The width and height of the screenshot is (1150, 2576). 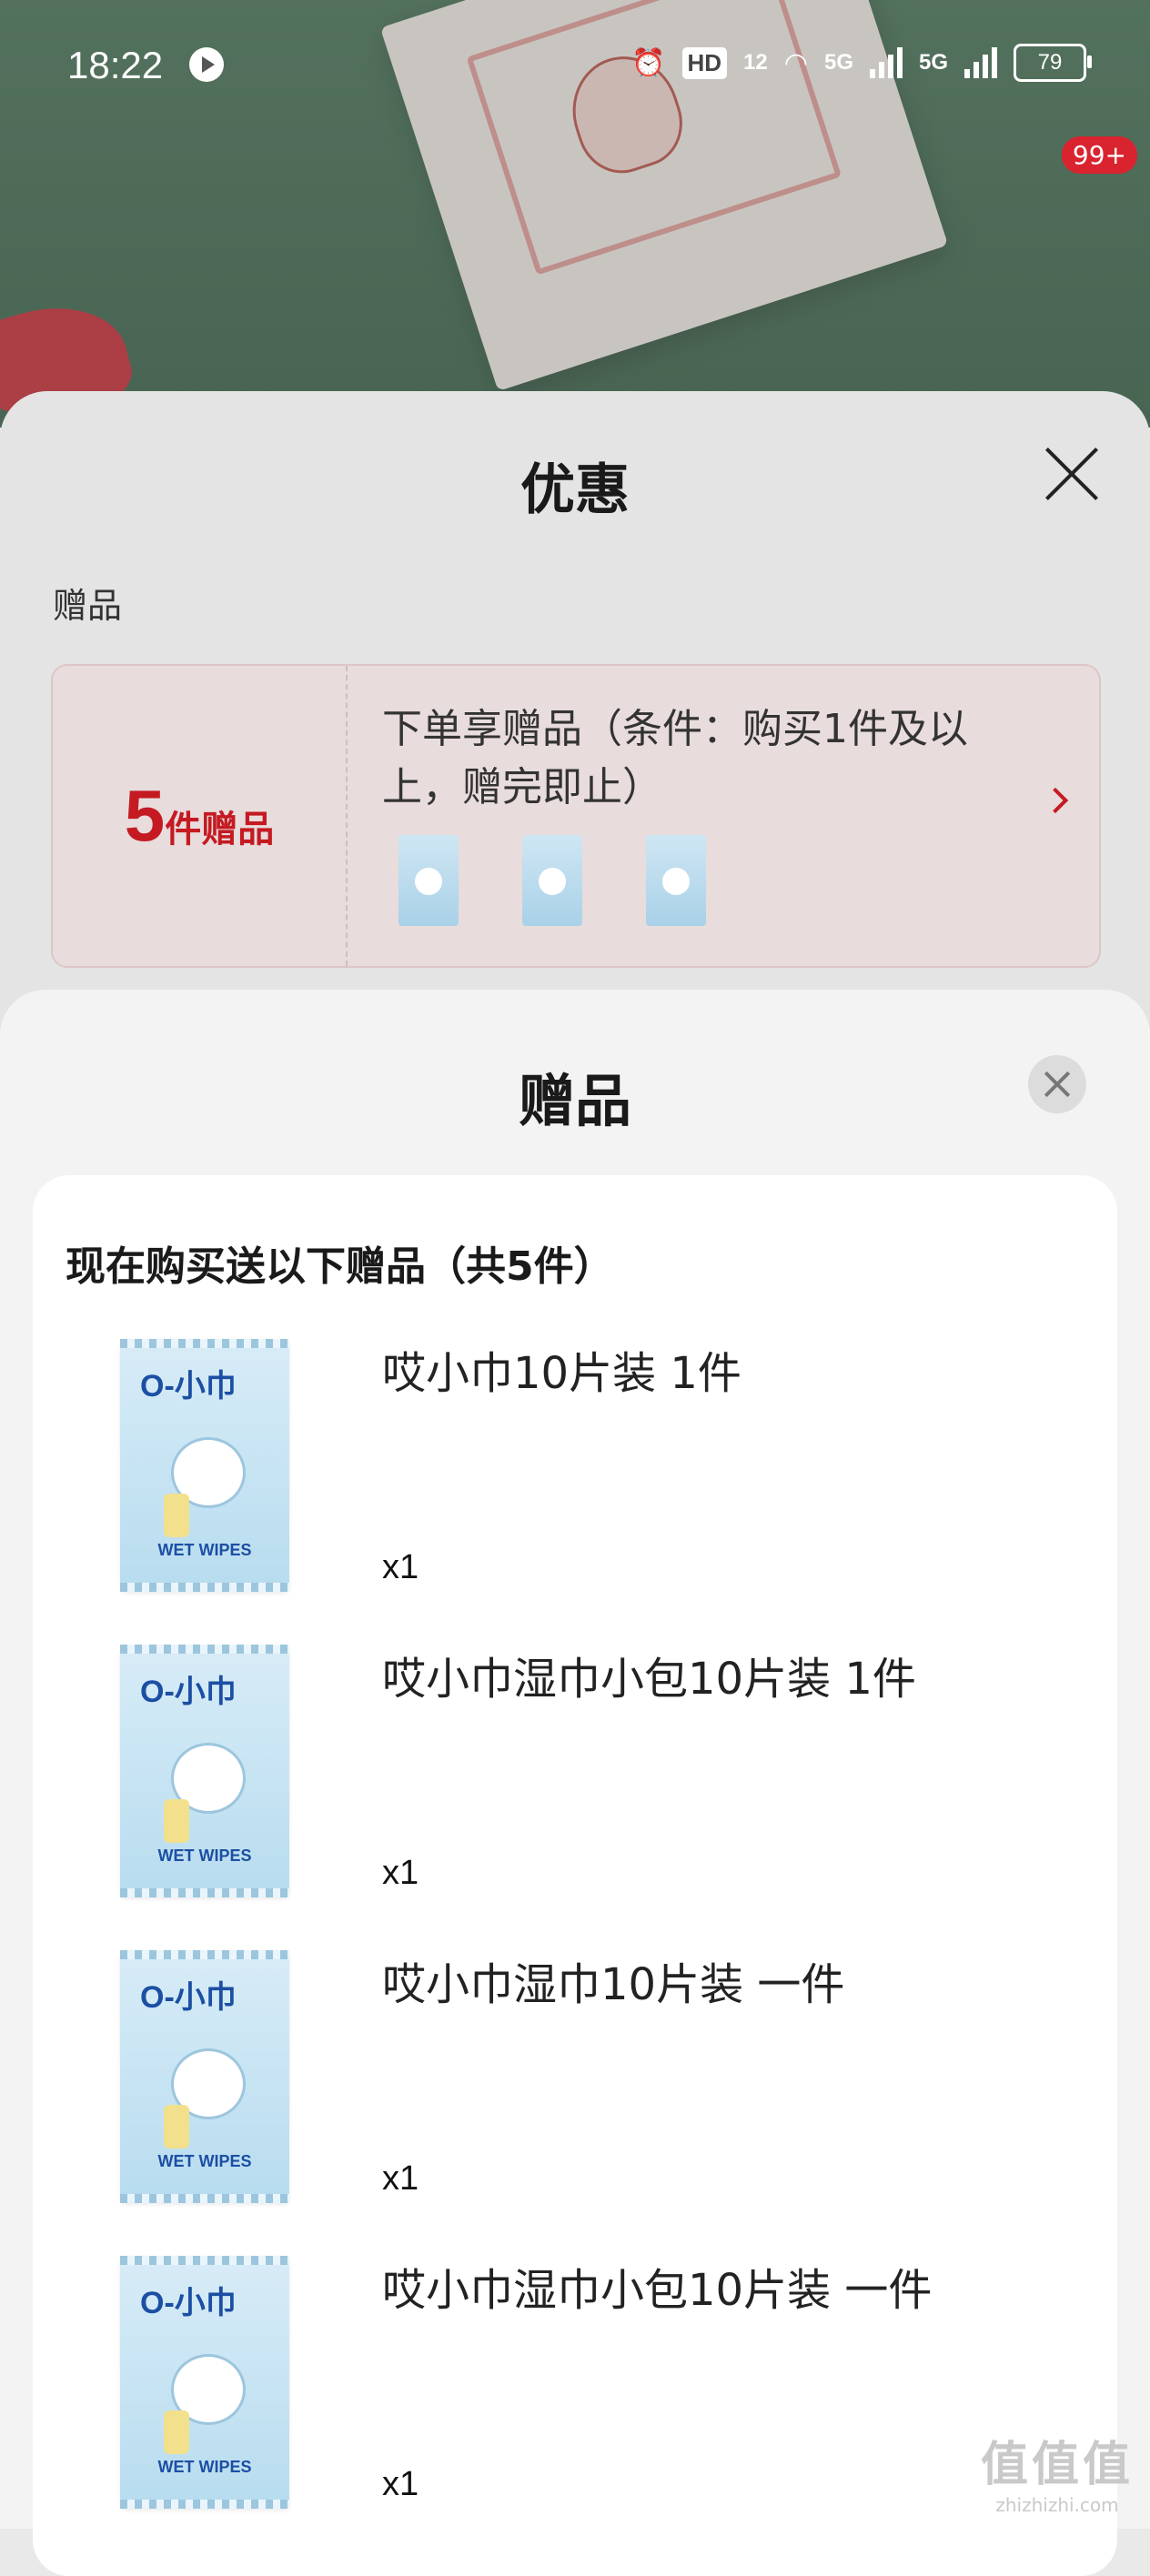 I want to click on discount-sheet-title: 优惠, so click(x=575, y=490).